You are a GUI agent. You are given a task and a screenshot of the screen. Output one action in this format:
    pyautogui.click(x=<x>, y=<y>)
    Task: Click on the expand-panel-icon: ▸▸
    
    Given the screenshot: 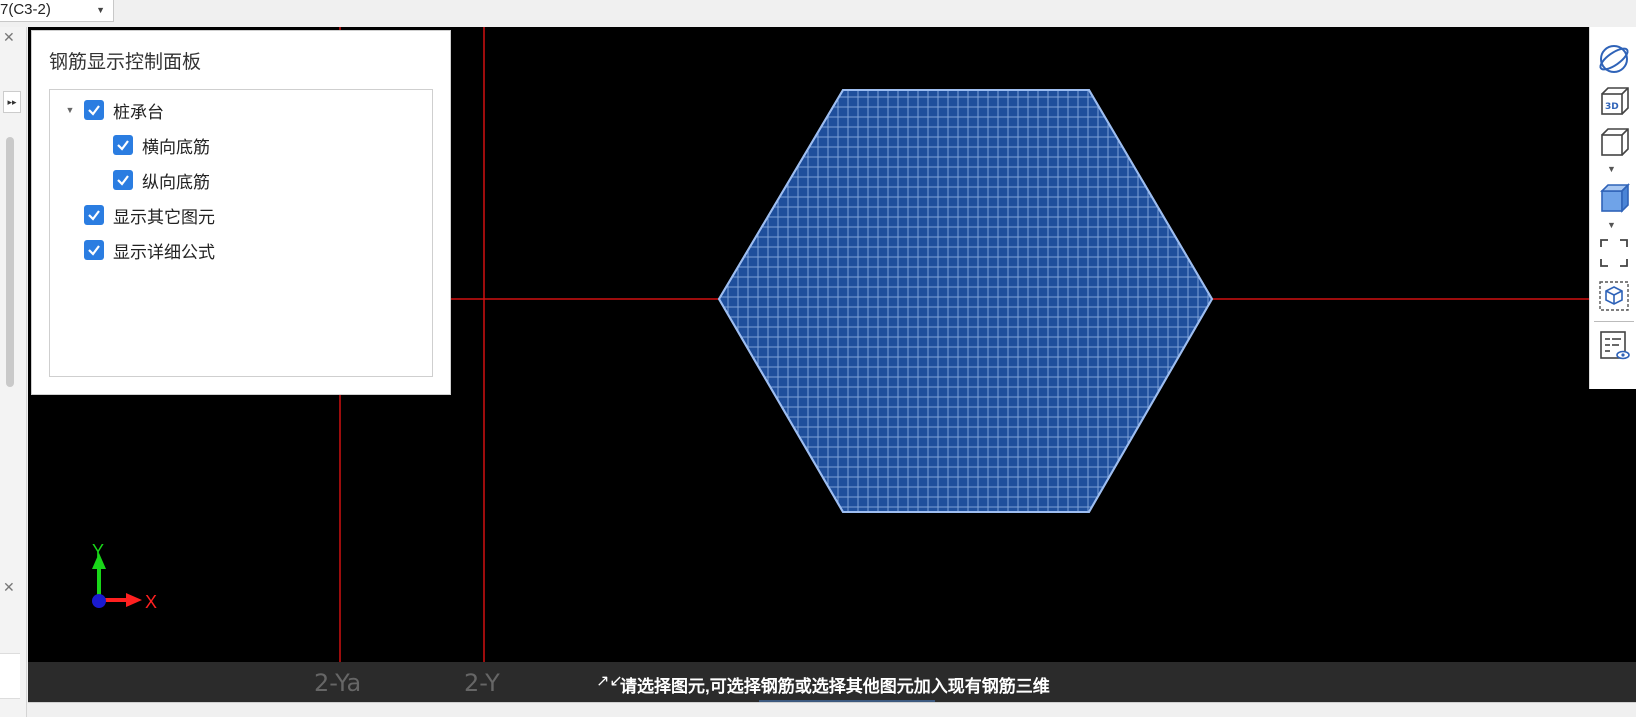 What is the action you would take?
    pyautogui.click(x=12, y=102)
    